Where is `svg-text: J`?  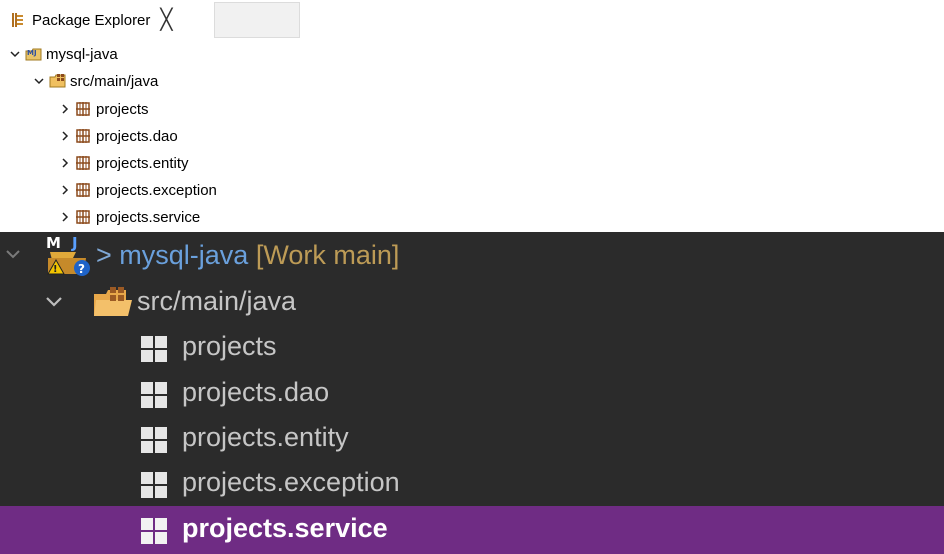
svg-text: J is located at coordinates (74, 243).